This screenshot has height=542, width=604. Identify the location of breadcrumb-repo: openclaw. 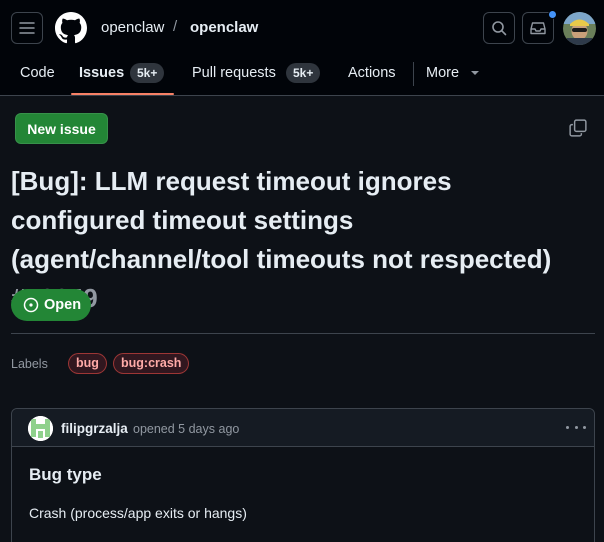
(224, 27).